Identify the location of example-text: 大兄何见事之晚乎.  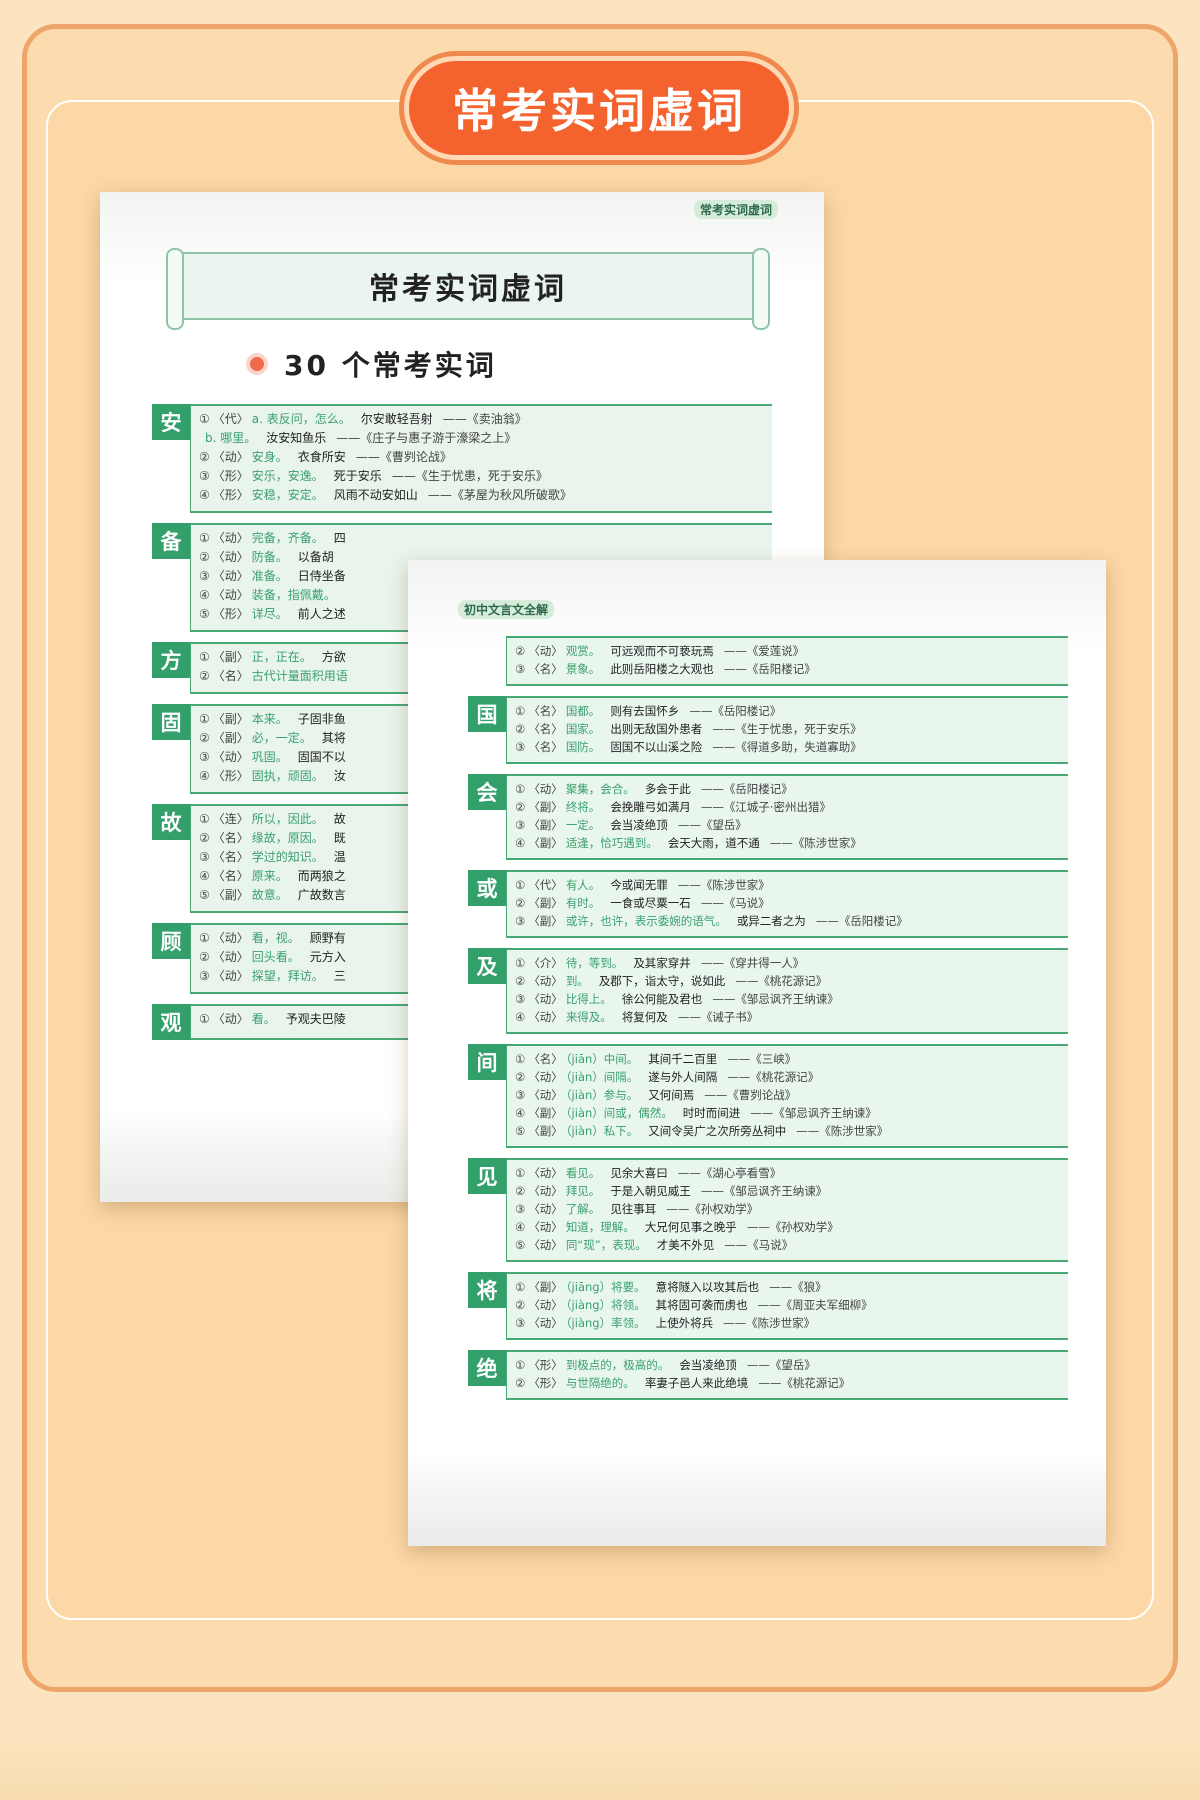
(690, 1227).